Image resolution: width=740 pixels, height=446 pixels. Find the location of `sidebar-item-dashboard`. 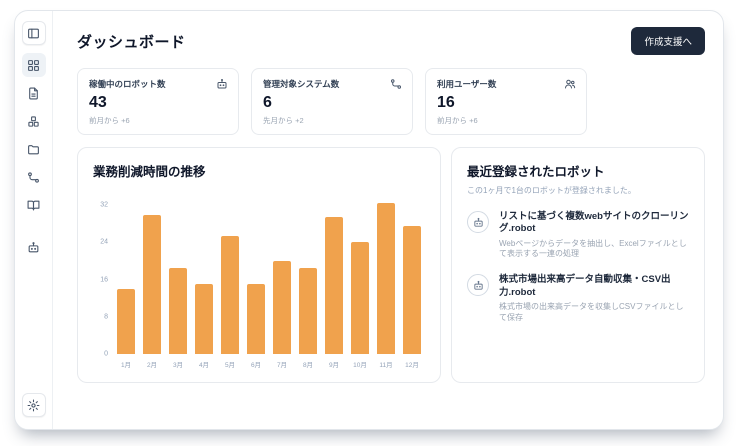

sidebar-item-dashboard is located at coordinates (33, 65).